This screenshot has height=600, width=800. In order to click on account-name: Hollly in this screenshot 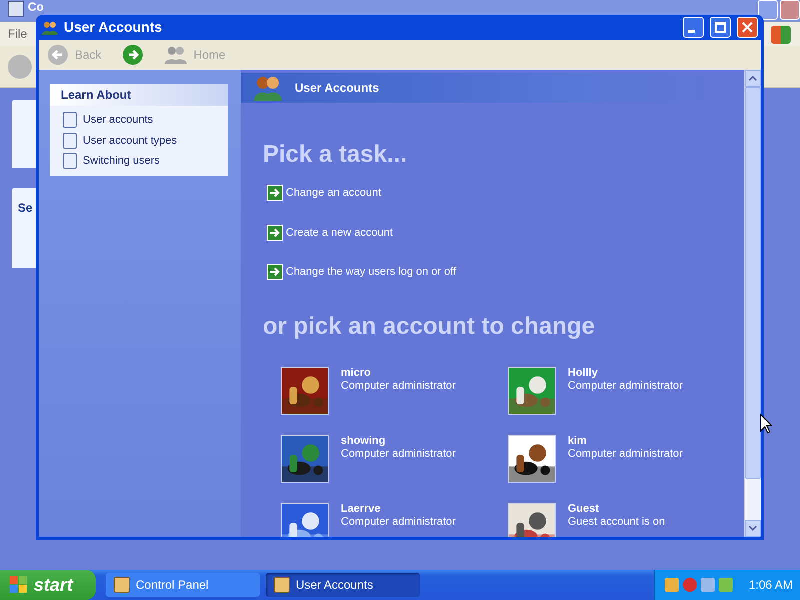, I will do `click(625, 373)`.